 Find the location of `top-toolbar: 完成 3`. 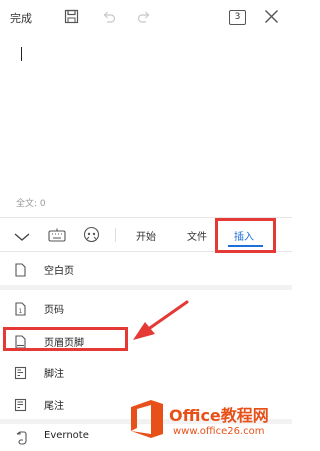

top-toolbar: 完成 3 is located at coordinates (146, 18).